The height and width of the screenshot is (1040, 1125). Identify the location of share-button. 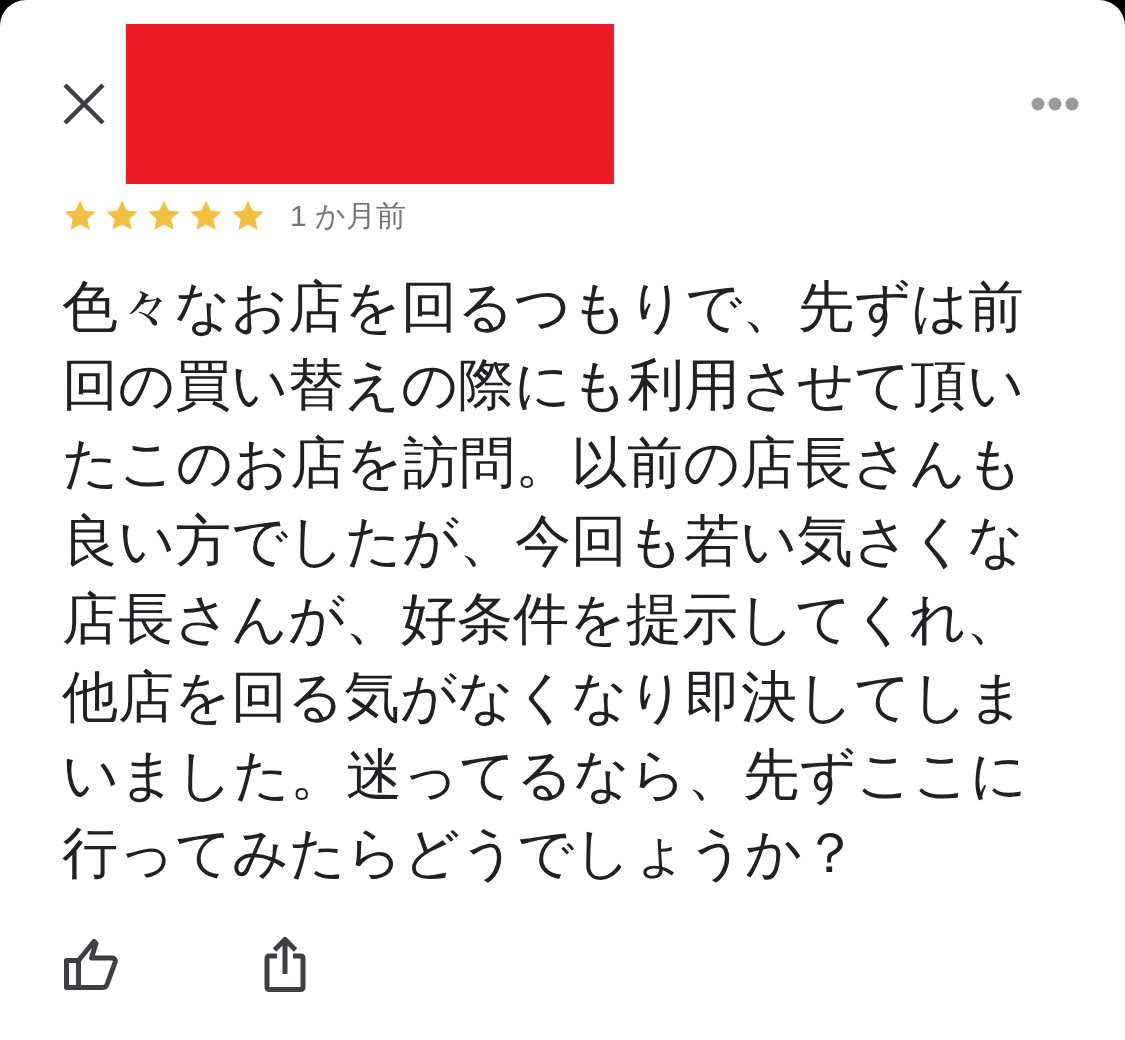
(285, 964).